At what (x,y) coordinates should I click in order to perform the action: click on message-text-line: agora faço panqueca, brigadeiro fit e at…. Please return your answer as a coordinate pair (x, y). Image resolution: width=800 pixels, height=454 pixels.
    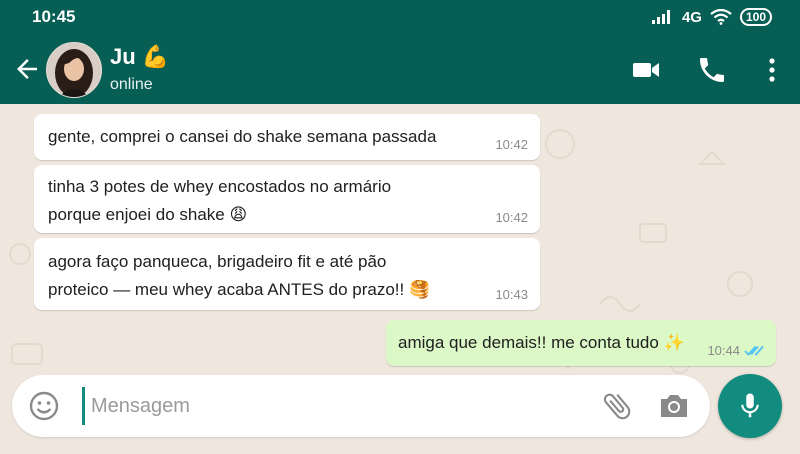
    Looking at the image, I should click on (217, 261).